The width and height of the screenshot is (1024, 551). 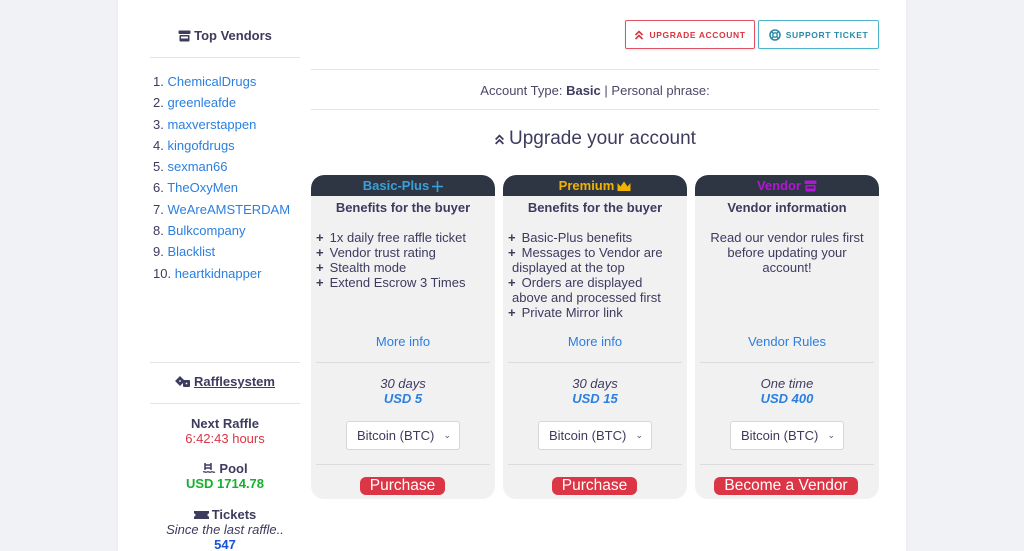 I want to click on vendor-rank: 9., so click(x=158, y=252).